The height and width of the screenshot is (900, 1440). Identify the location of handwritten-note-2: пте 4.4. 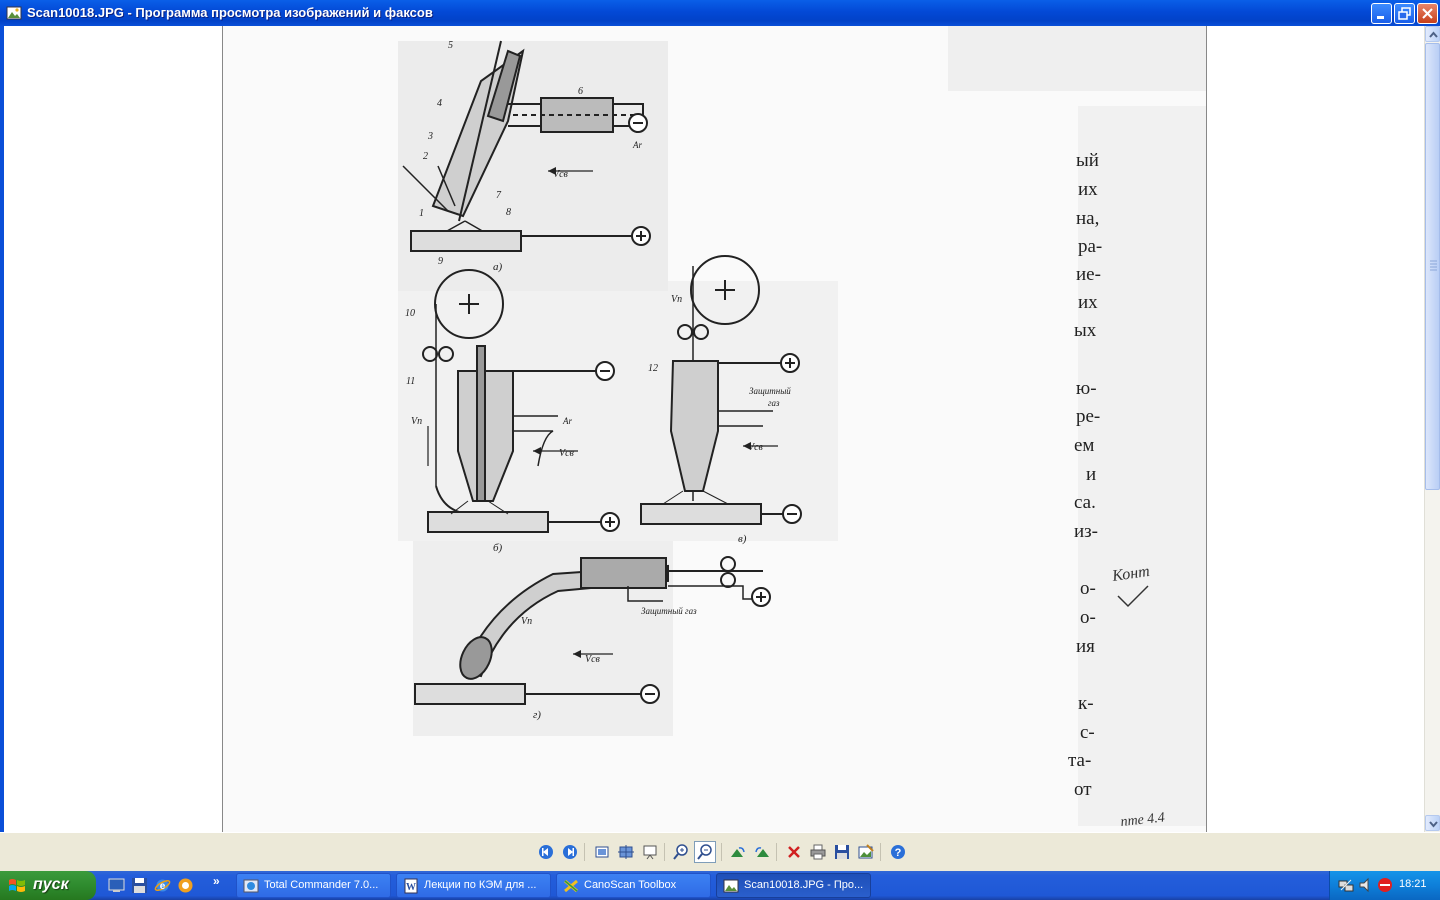
(1143, 820).